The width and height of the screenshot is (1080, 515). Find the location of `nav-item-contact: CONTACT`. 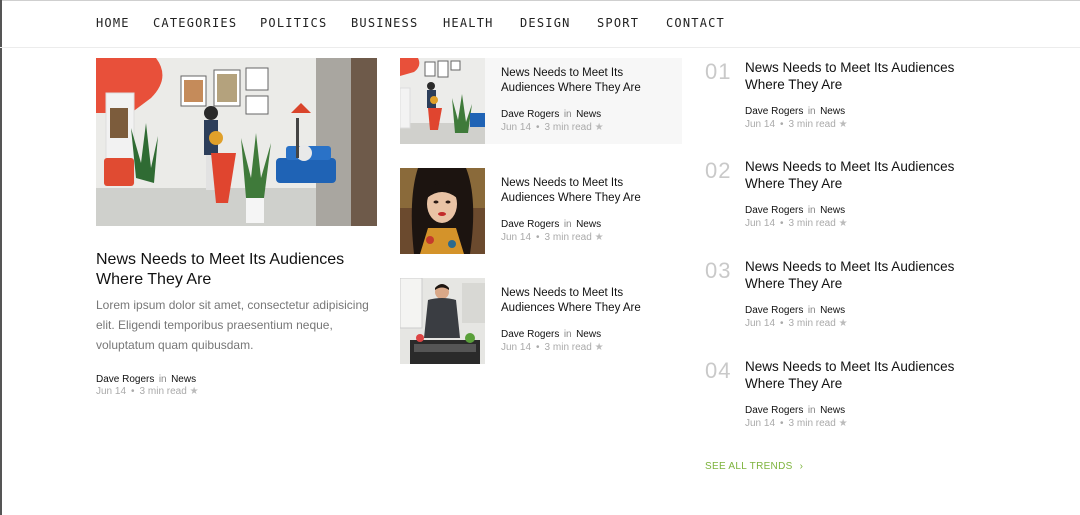

nav-item-contact: CONTACT is located at coordinates (695, 23).